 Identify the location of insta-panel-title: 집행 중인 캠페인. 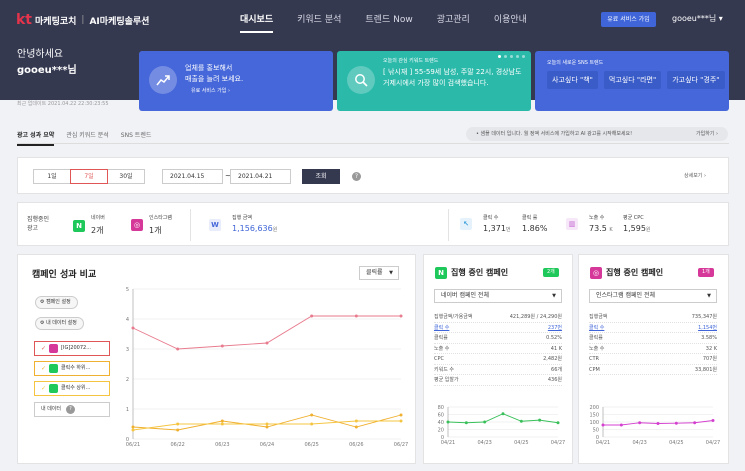
(635, 272).